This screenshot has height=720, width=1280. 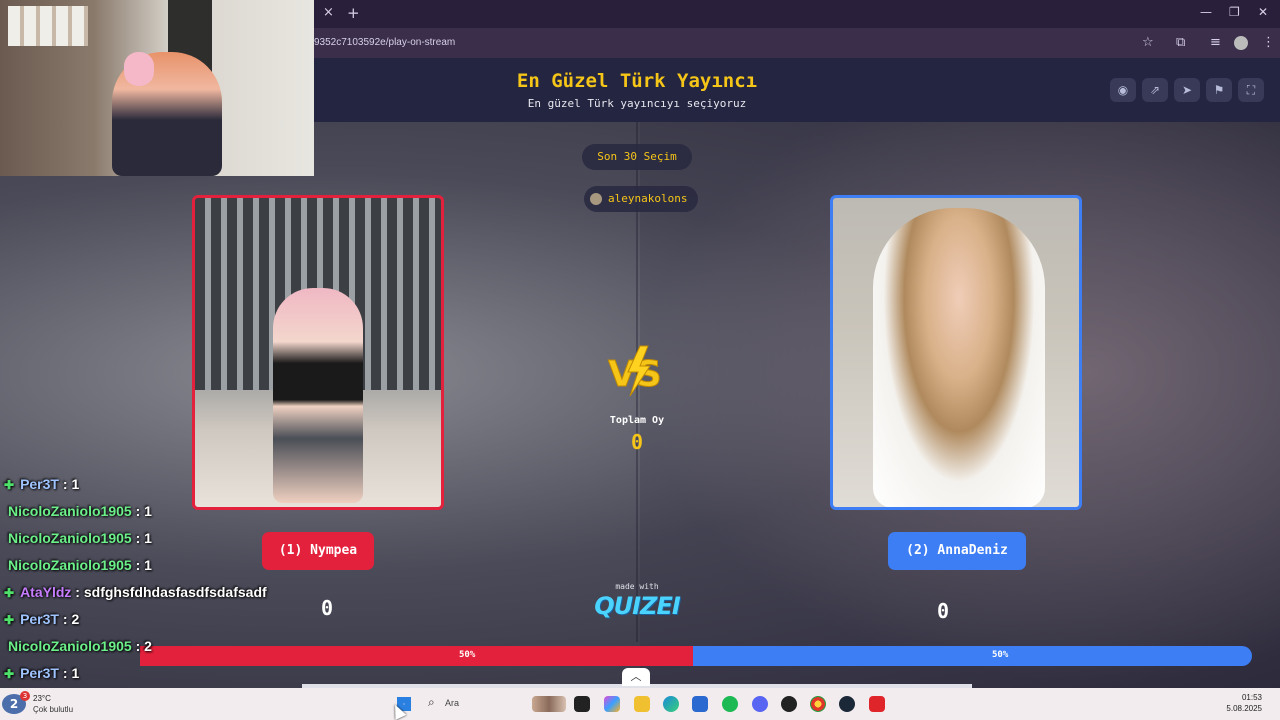 I want to click on discord-icon, so click(x=760, y=704).